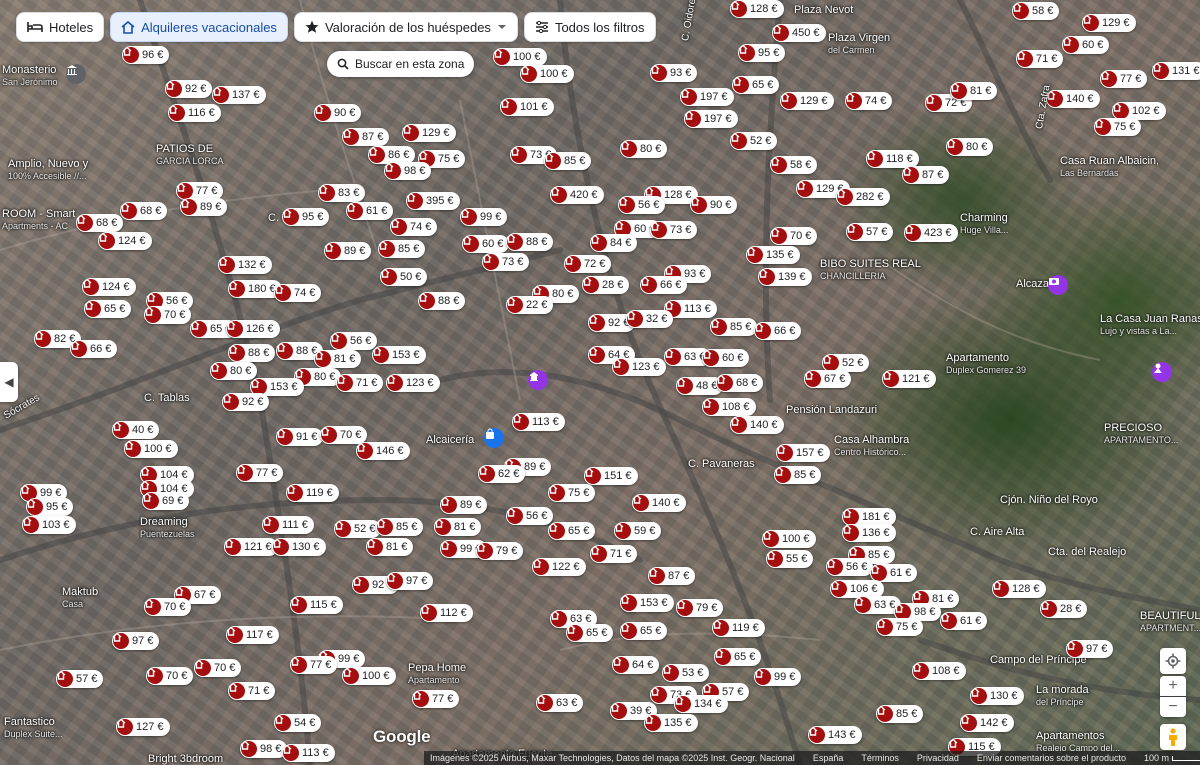  Describe the element at coordinates (588, 264) in the screenshot. I see `listing-price-marker: 72 €` at that location.